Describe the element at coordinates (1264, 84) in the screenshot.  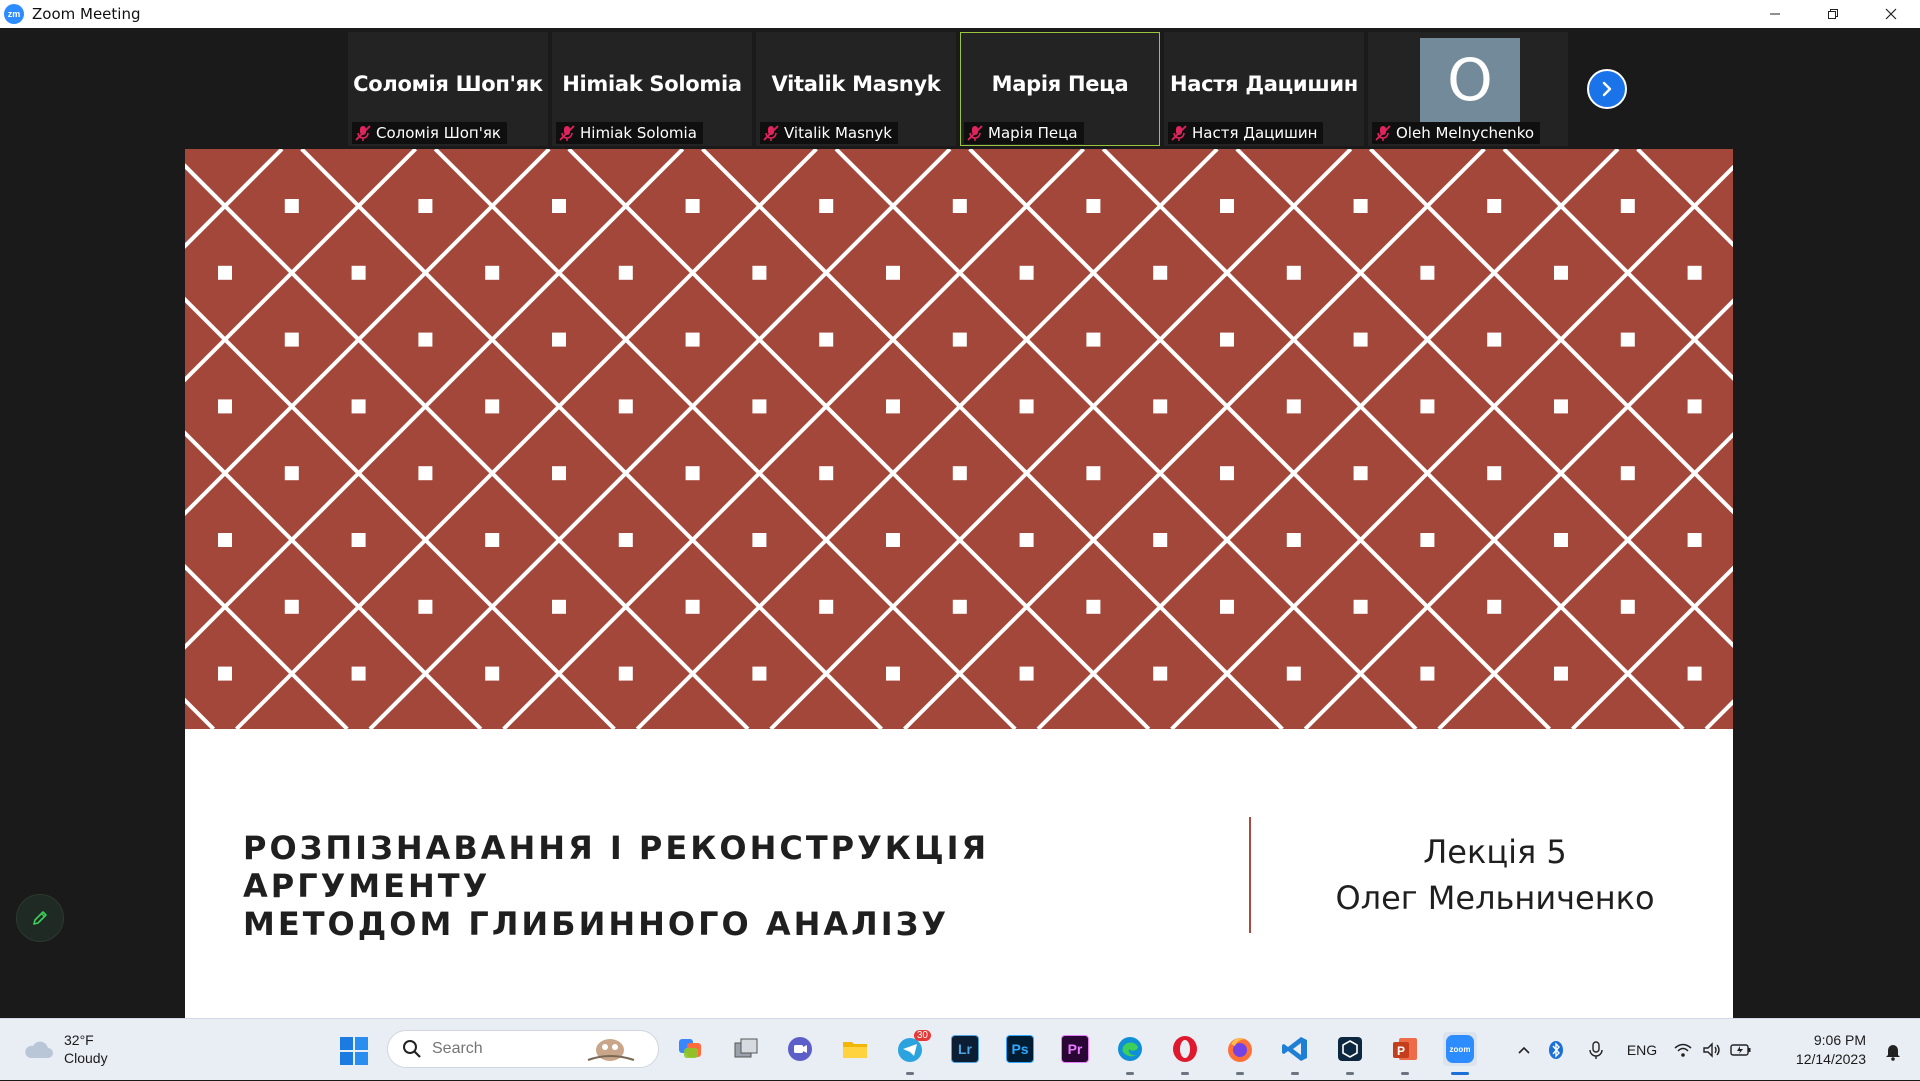
I see `participant-display-name: Настя Дацишин` at that location.